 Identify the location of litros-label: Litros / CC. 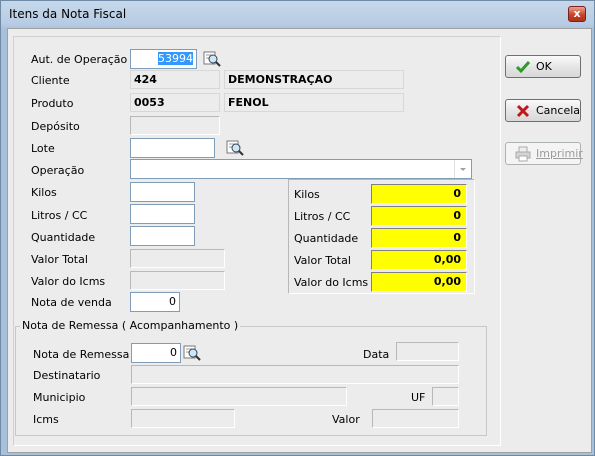
(59, 215).